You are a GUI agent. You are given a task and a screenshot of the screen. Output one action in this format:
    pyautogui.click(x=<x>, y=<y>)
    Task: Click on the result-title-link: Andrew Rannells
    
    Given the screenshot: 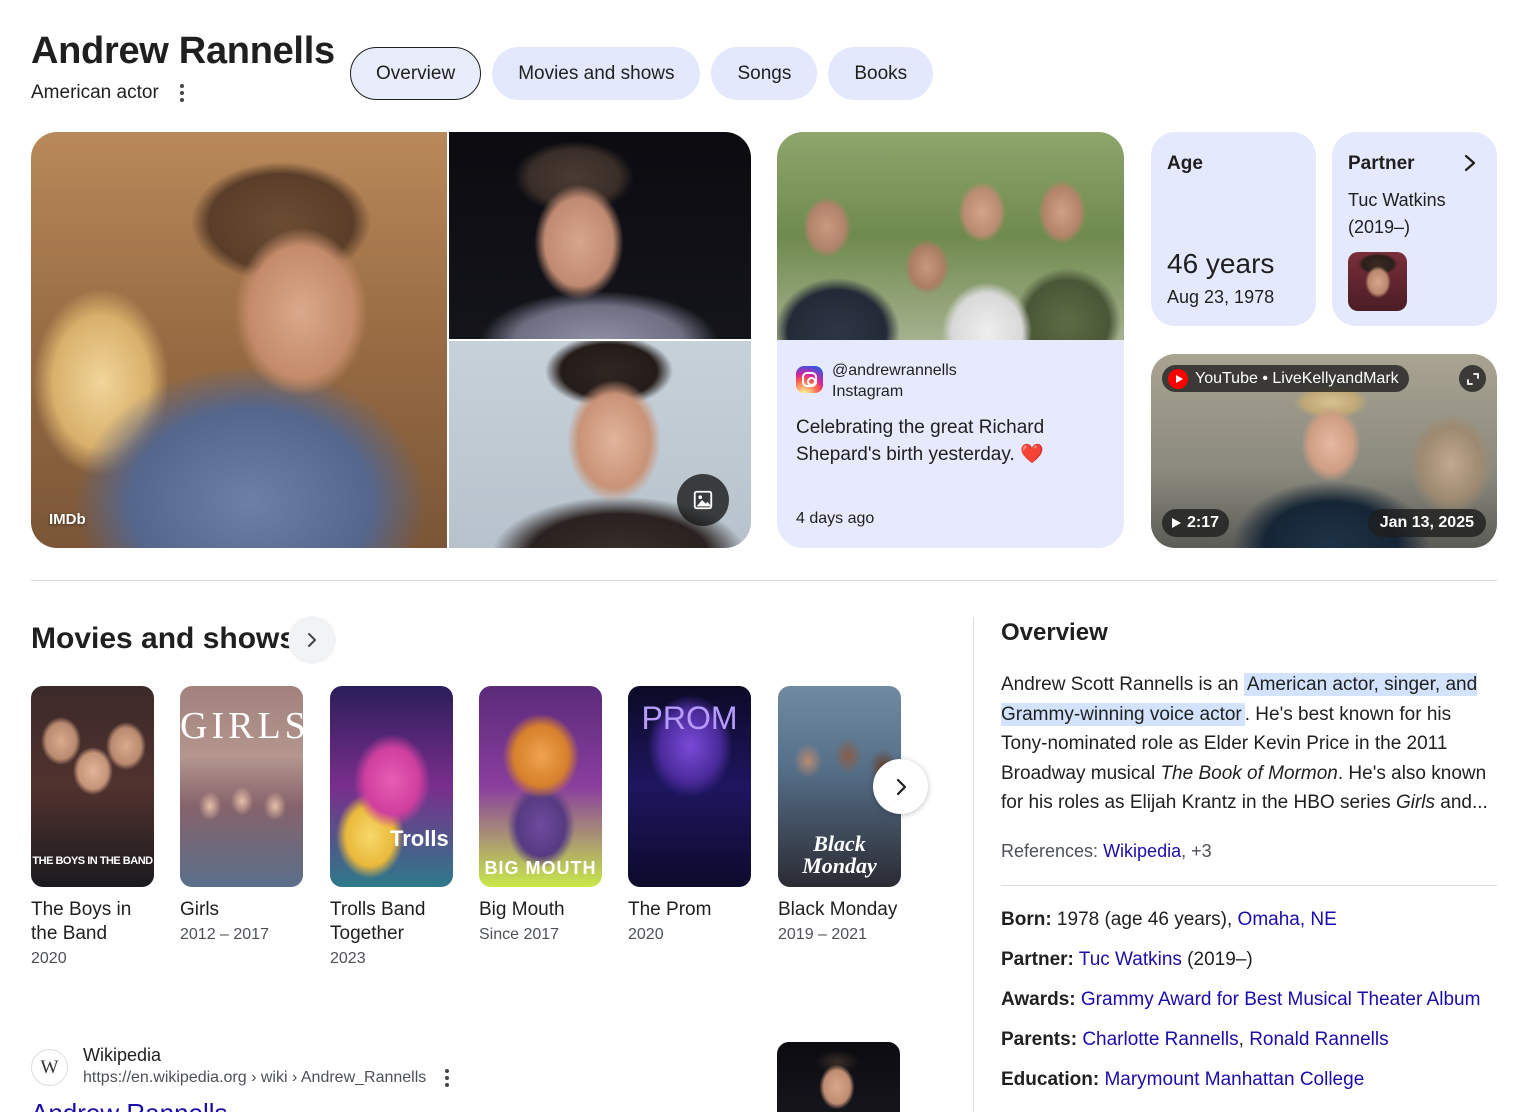 What is the action you would take?
    pyautogui.click(x=129, y=1105)
    